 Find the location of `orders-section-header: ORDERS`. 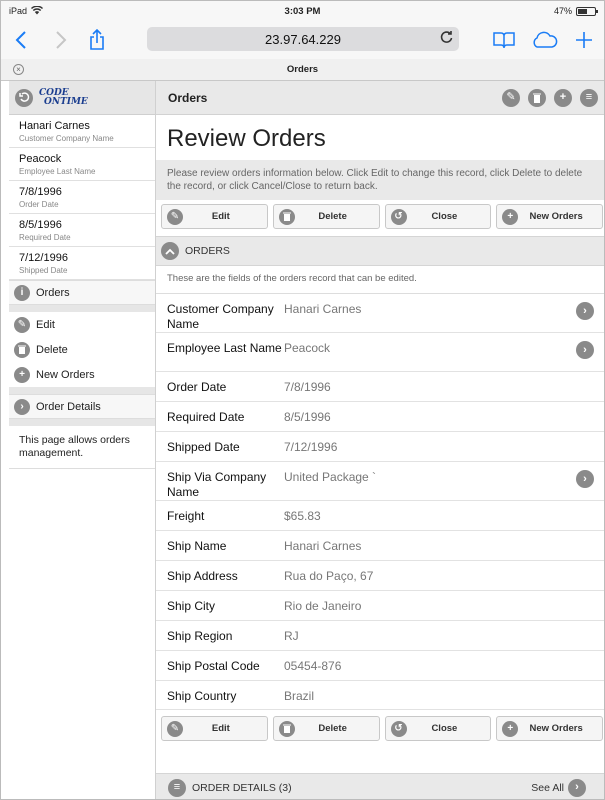

orders-section-header: ORDERS is located at coordinates (380, 251).